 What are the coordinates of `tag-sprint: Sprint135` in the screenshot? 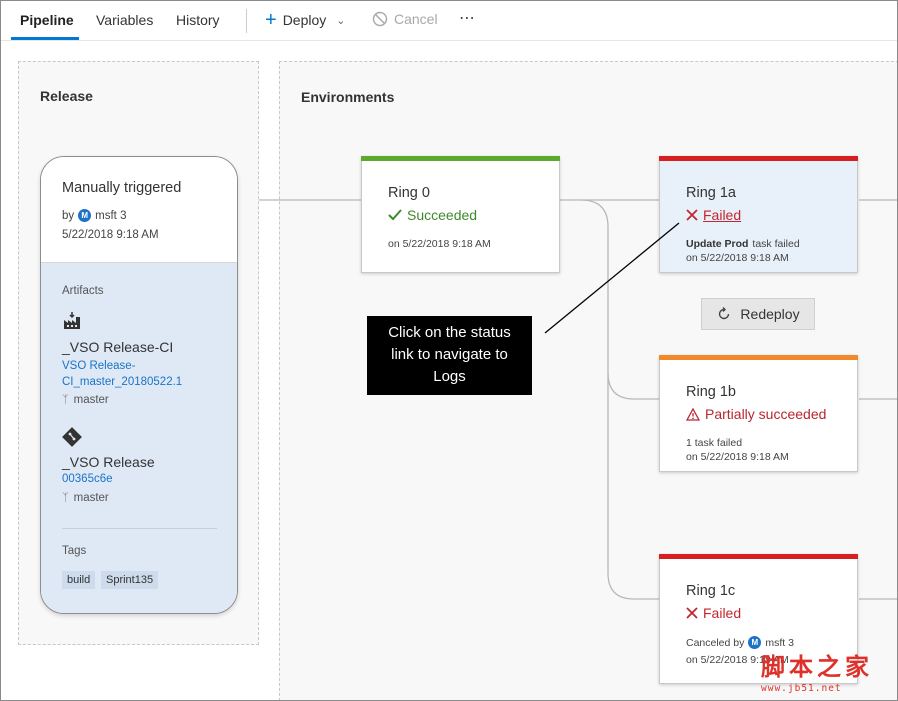 It's located at (130, 580).